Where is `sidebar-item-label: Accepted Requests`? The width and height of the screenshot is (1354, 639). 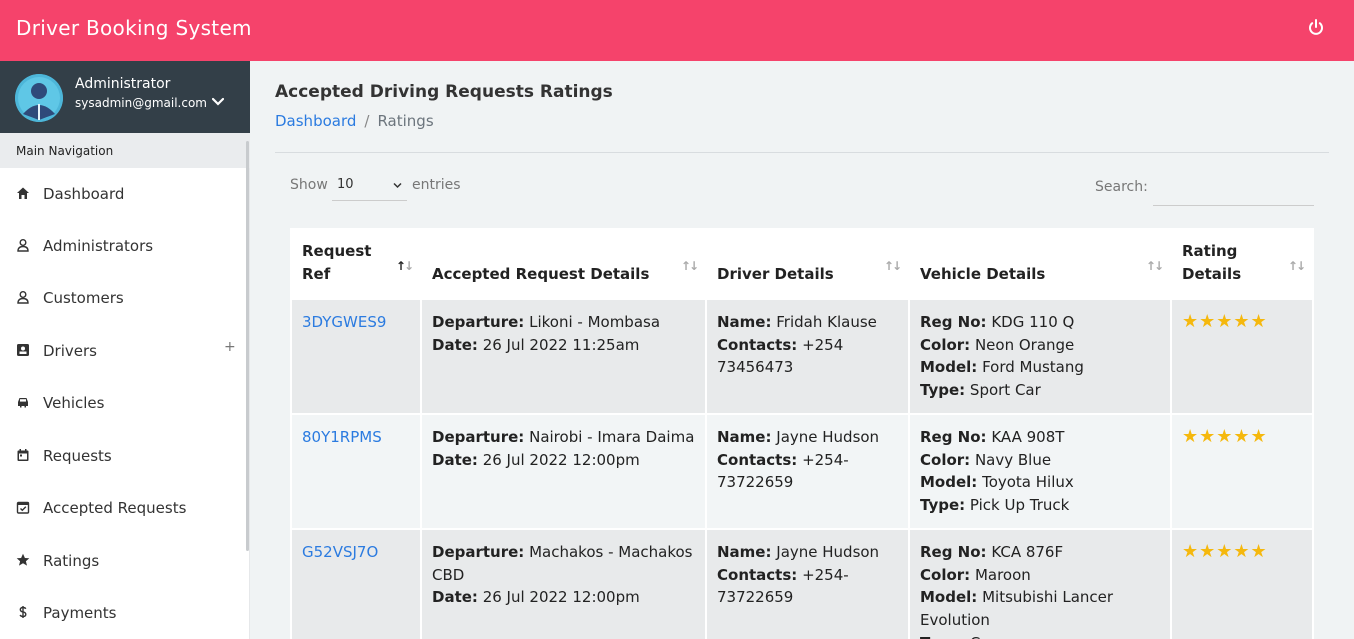 sidebar-item-label: Accepted Requests is located at coordinates (115, 508).